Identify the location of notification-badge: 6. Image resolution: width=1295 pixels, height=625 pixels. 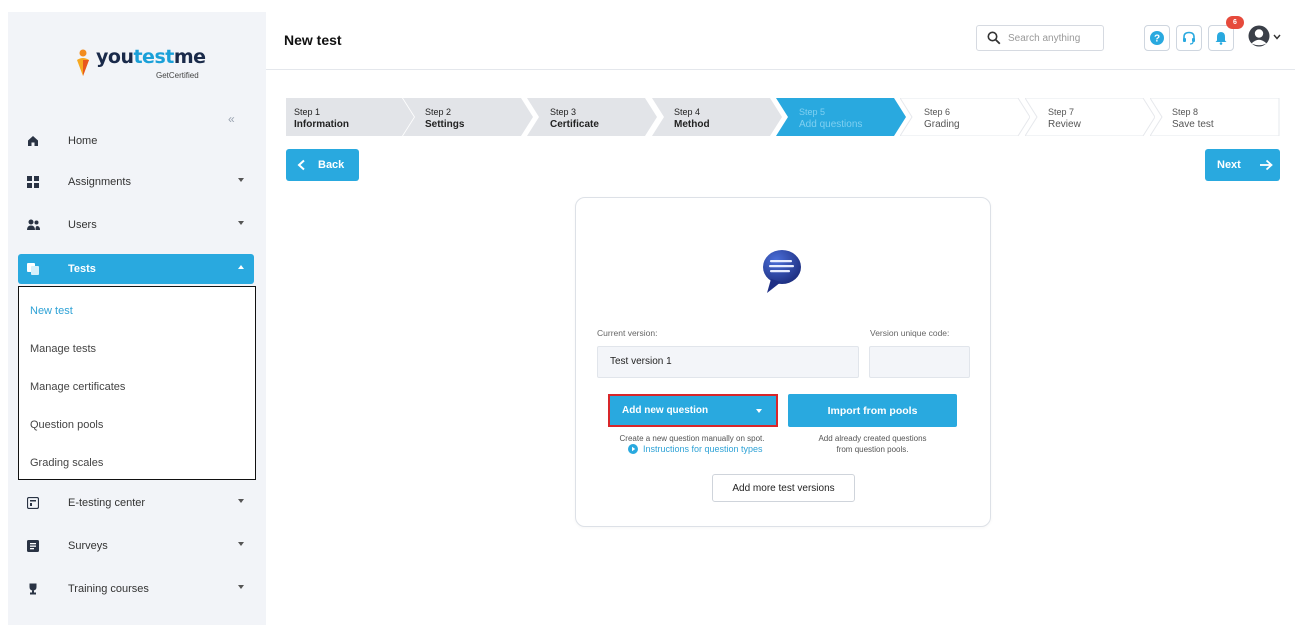
(1235, 22).